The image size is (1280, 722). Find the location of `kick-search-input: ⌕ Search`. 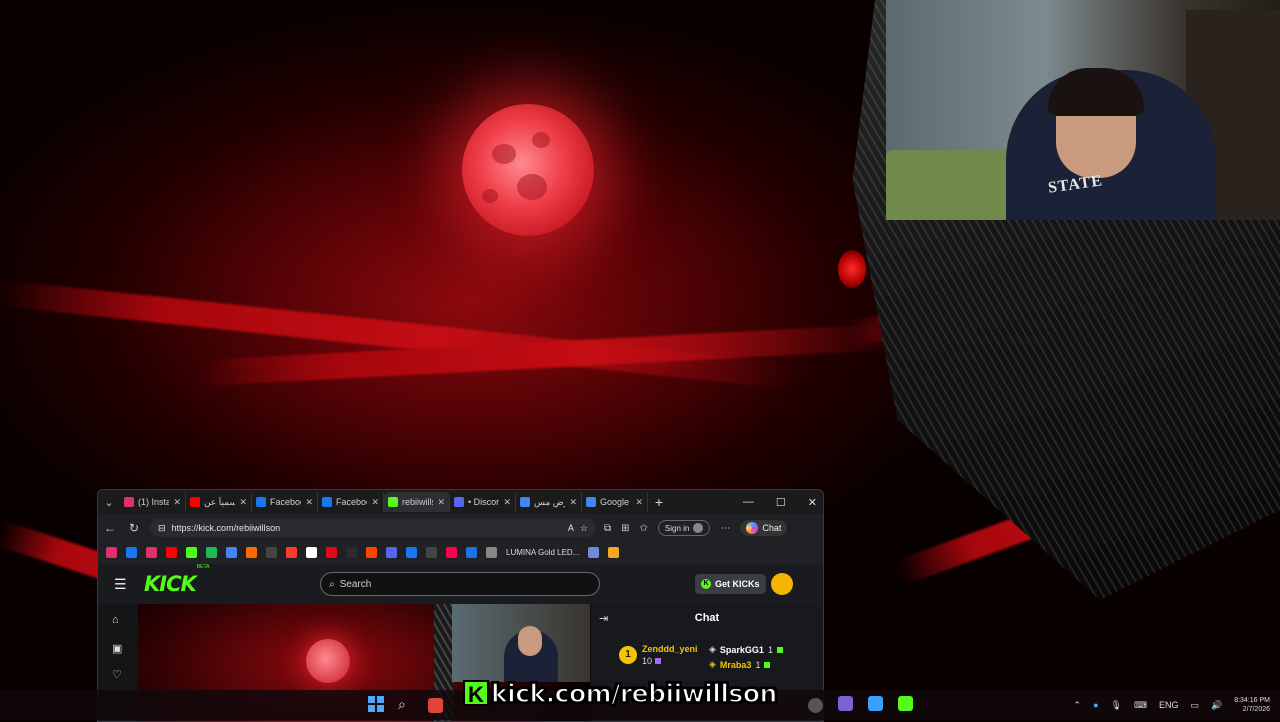

kick-search-input: ⌕ Search is located at coordinates (460, 584).